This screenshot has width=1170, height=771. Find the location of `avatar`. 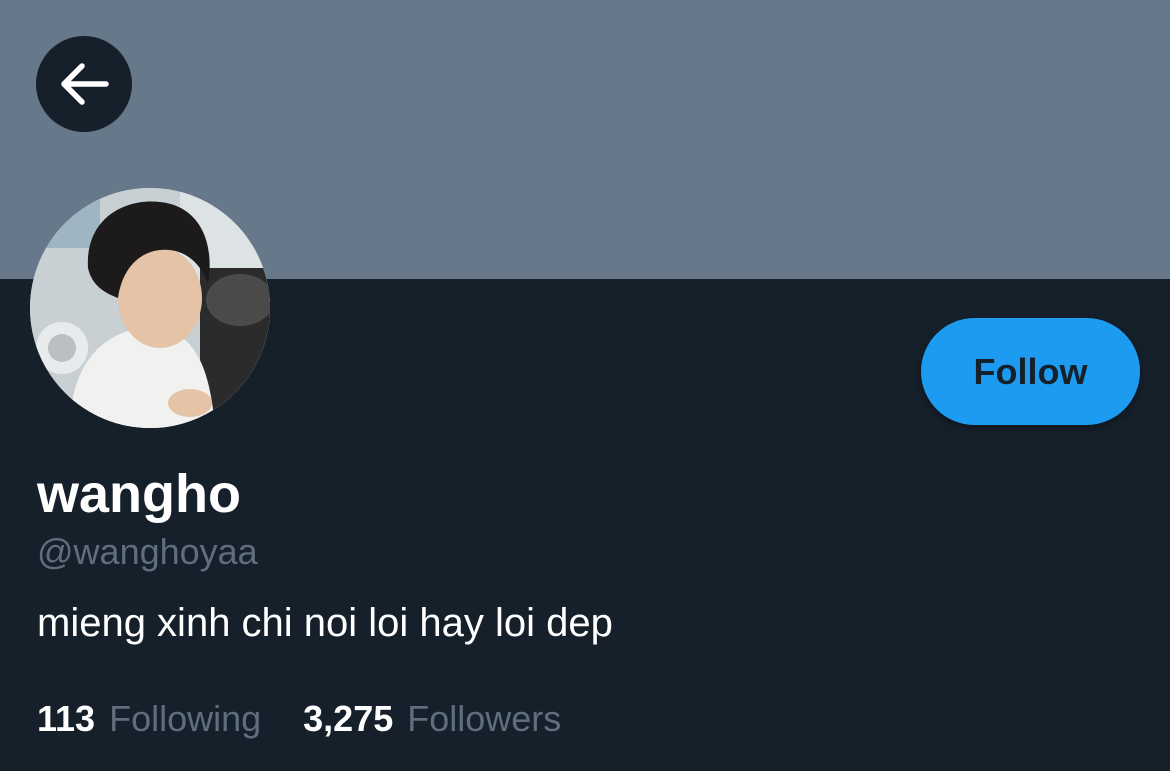

avatar is located at coordinates (150, 308).